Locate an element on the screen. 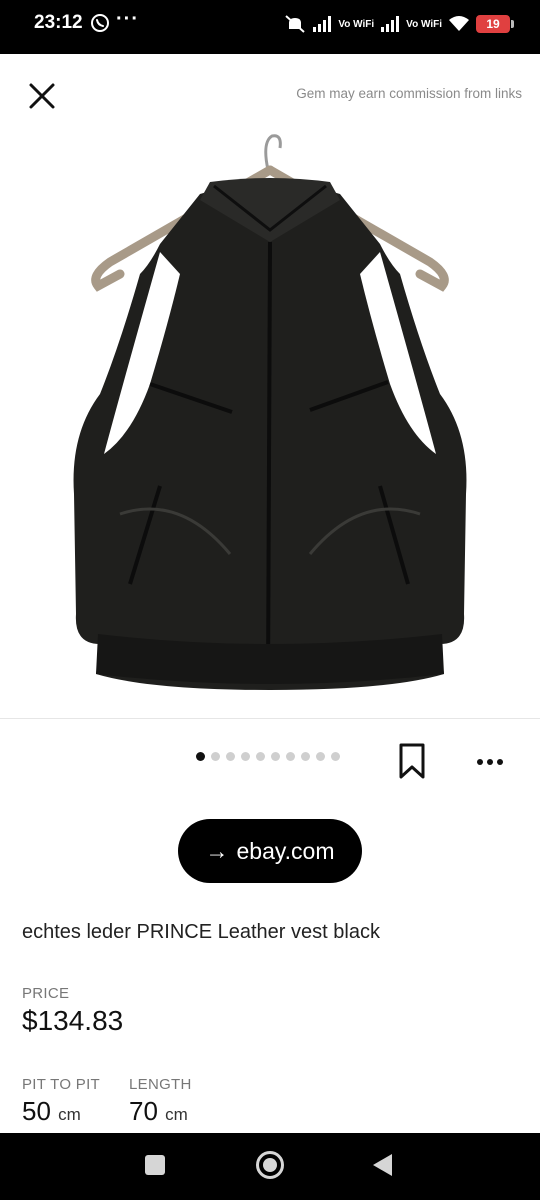 This screenshot has height=1200, width=540. hanger is located at coordinates (273, 152).